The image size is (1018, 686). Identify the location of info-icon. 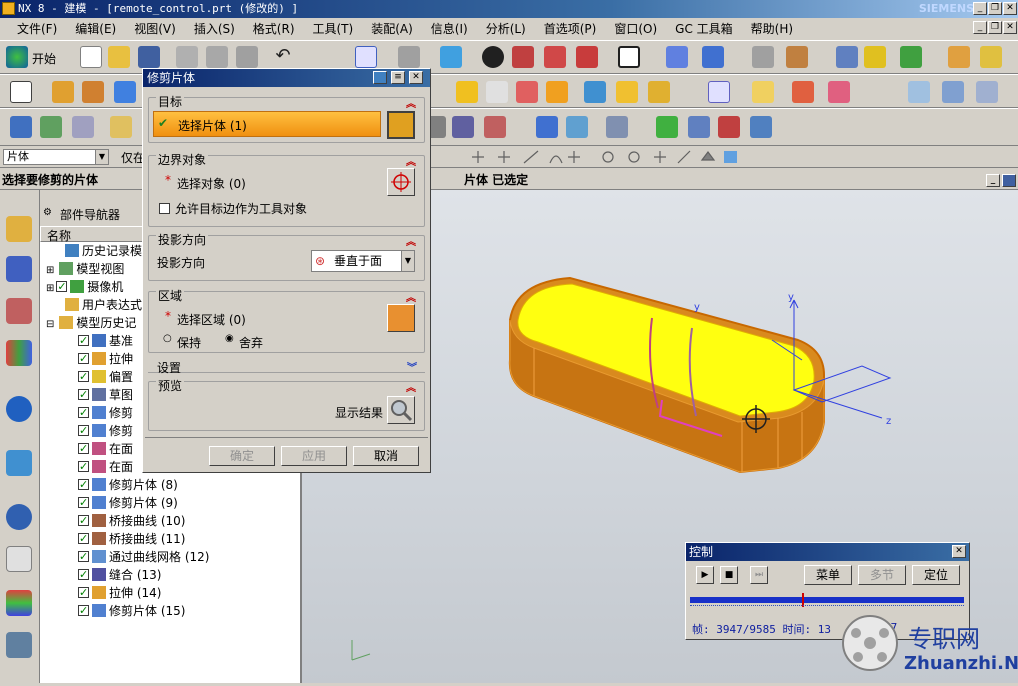
(19, 409).